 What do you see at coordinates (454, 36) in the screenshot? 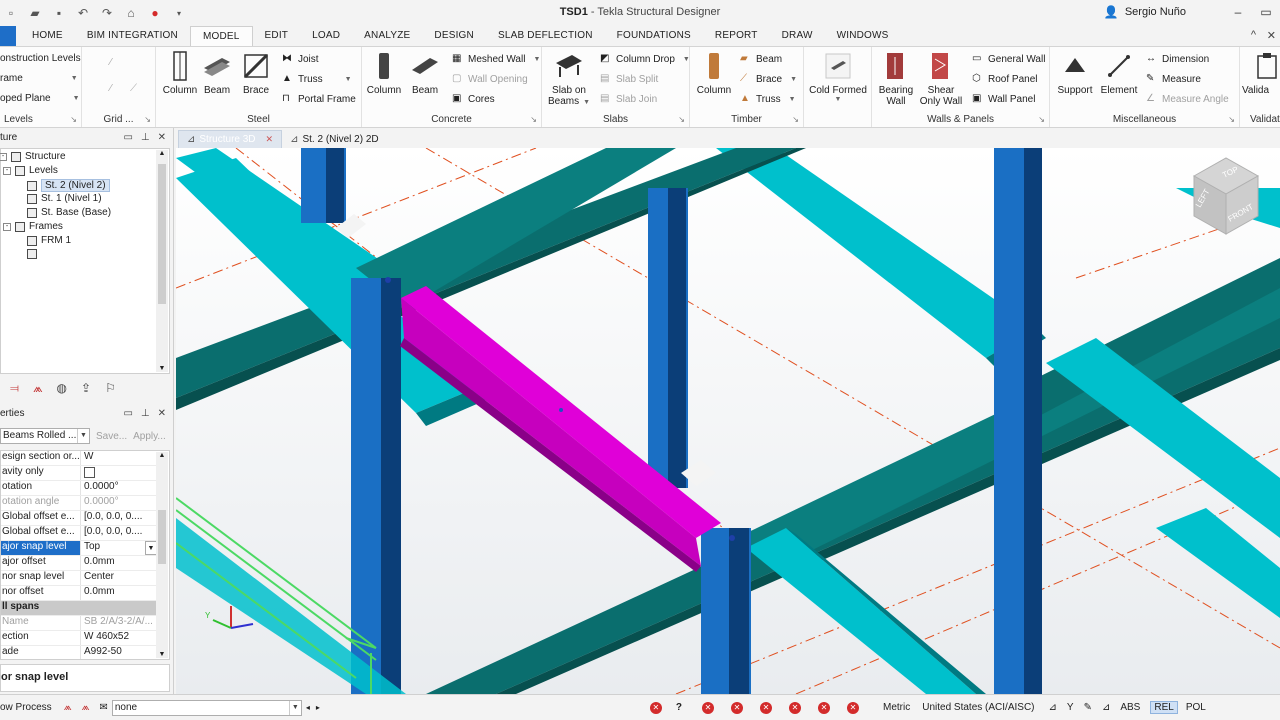
I see `tab-design: DESIGN` at bounding box center [454, 36].